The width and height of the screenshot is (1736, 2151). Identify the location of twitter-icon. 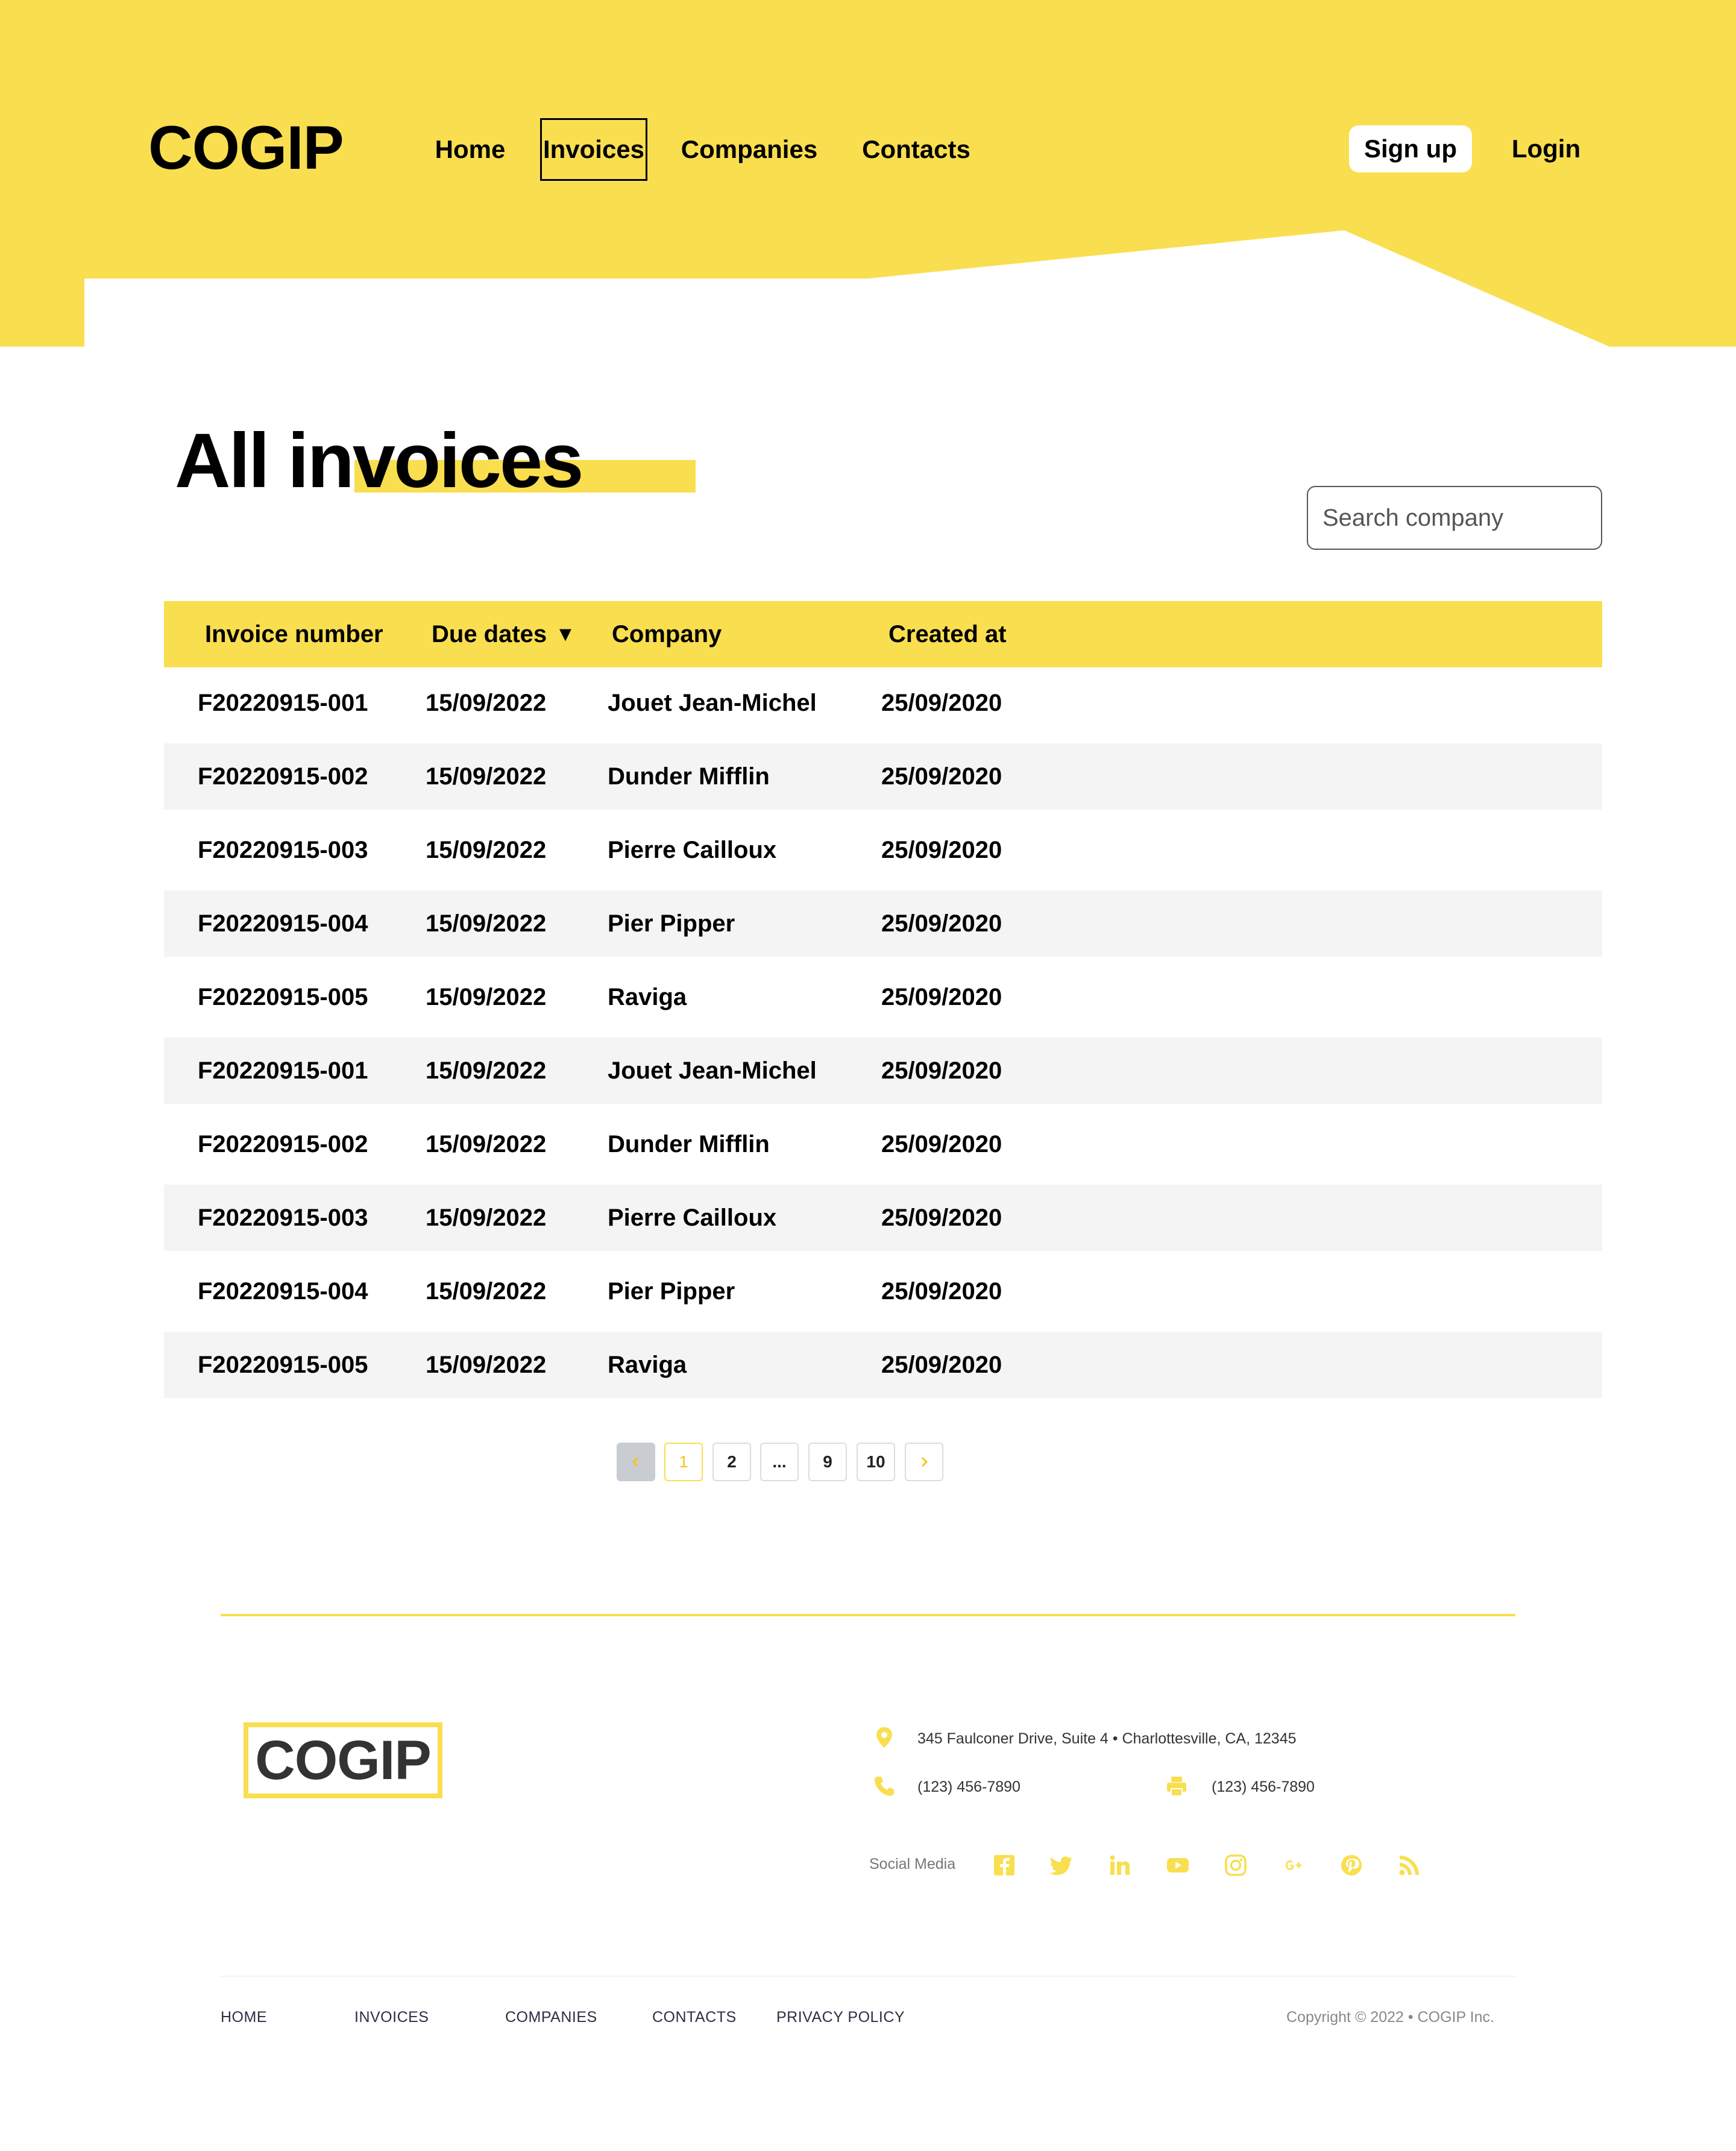
(1062, 1865).